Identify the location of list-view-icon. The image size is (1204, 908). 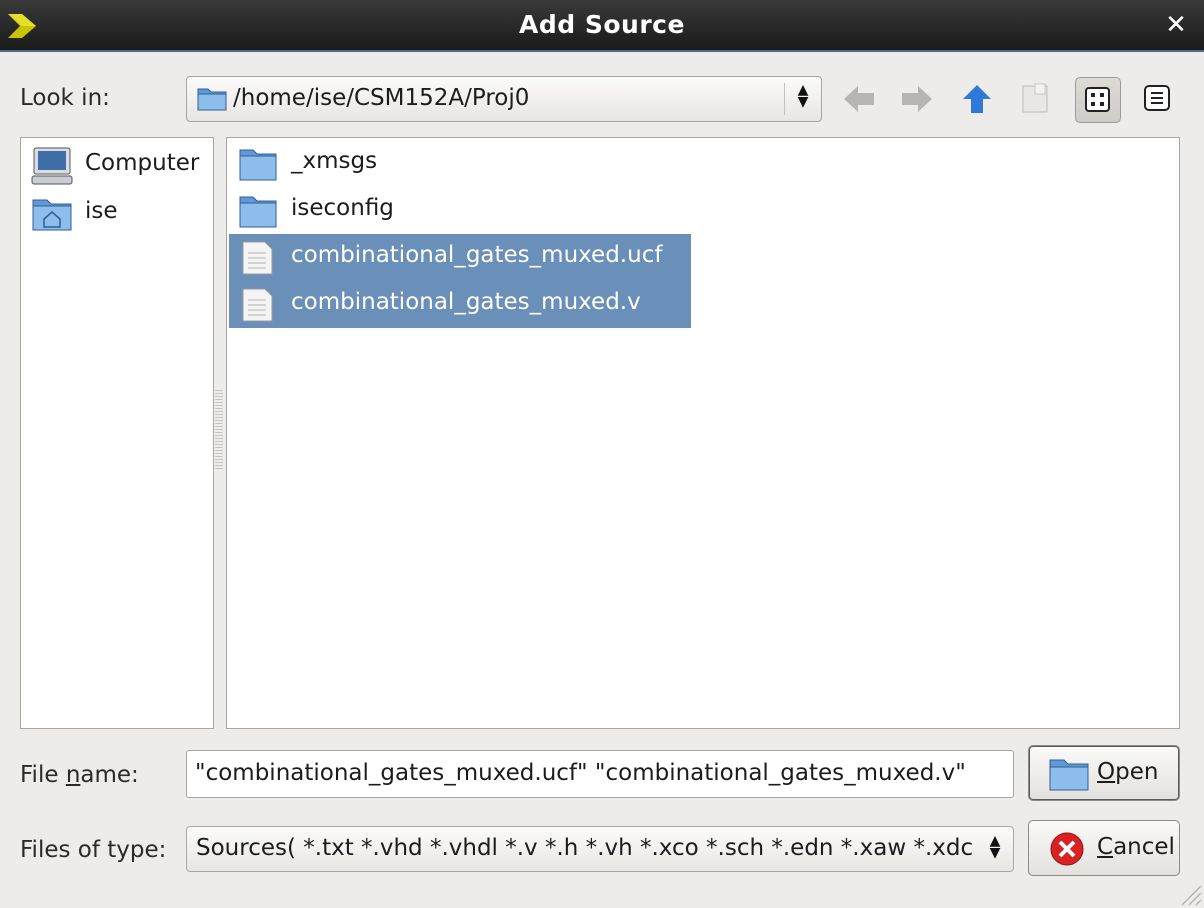
(1097, 99).